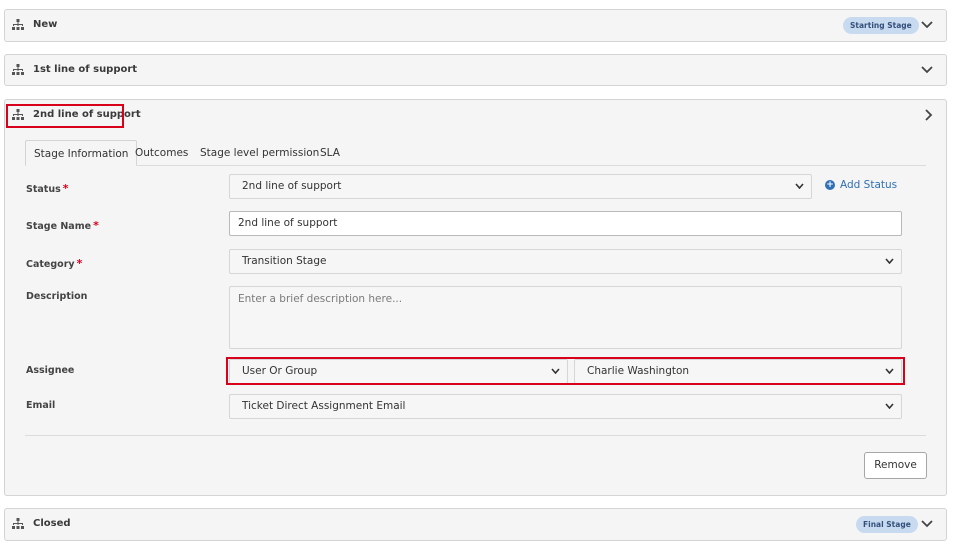  I want to click on stage-title: 1st line of support, so click(85, 69).